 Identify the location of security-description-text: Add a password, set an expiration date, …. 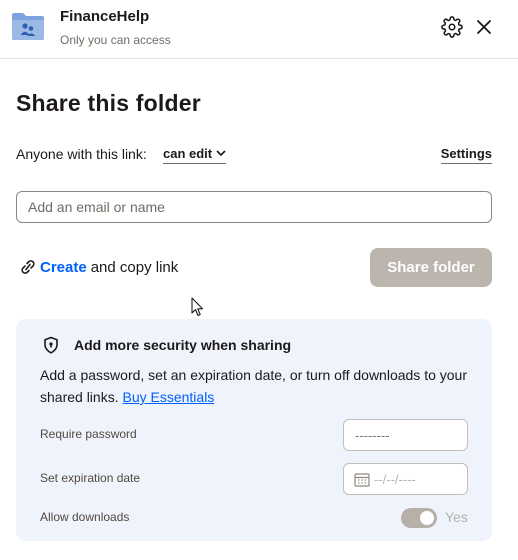
(253, 386).